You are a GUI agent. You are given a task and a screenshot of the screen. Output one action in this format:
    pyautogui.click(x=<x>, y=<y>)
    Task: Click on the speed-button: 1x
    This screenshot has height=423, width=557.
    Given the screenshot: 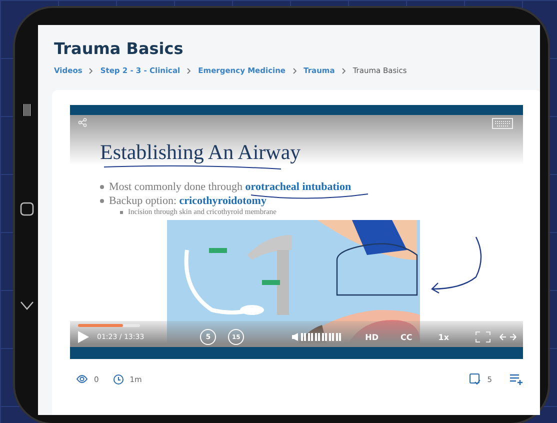 What is the action you would take?
    pyautogui.click(x=443, y=337)
    